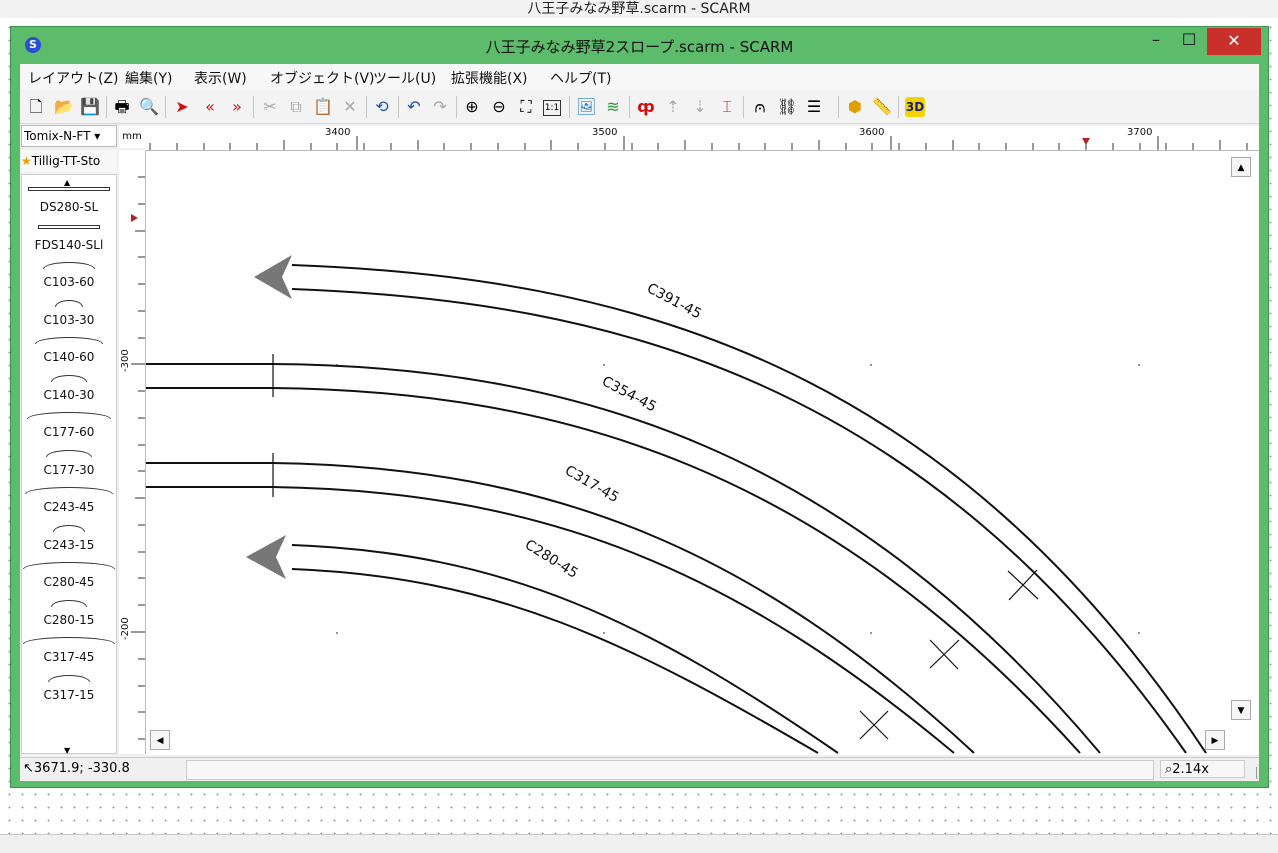  Describe the element at coordinates (670, 770) in the screenshot. I see `status-message-field` at that location.